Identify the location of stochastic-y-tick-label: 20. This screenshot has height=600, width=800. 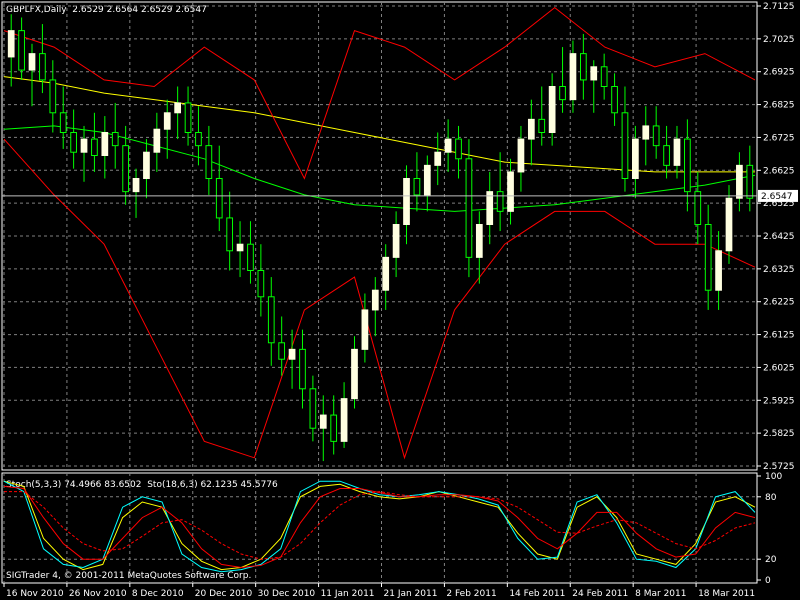
(771, 560).